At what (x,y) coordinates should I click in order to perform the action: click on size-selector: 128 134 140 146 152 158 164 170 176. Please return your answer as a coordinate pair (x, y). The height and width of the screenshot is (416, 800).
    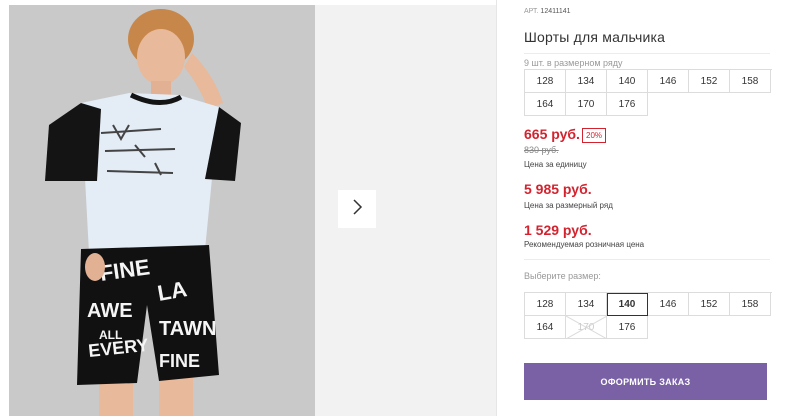
    Looking at the image, I should click on (648, 315).